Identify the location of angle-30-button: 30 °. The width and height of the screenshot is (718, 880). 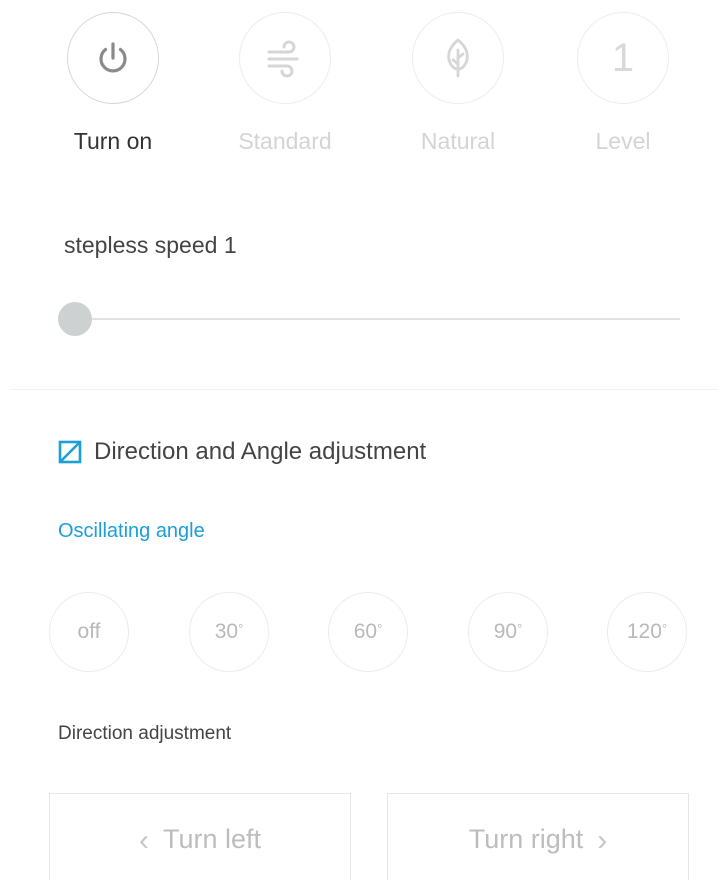
(229, 632).